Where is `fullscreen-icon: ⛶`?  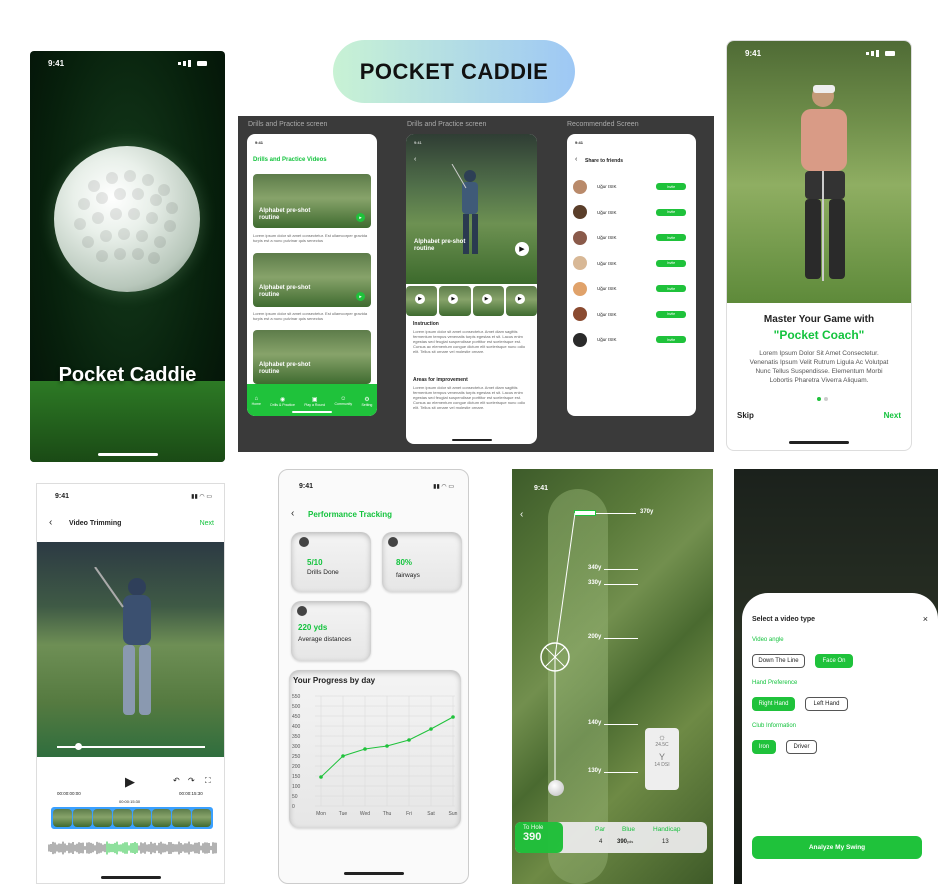
fullscreen-icon: ⛶ is located at coordinates (208, 781).